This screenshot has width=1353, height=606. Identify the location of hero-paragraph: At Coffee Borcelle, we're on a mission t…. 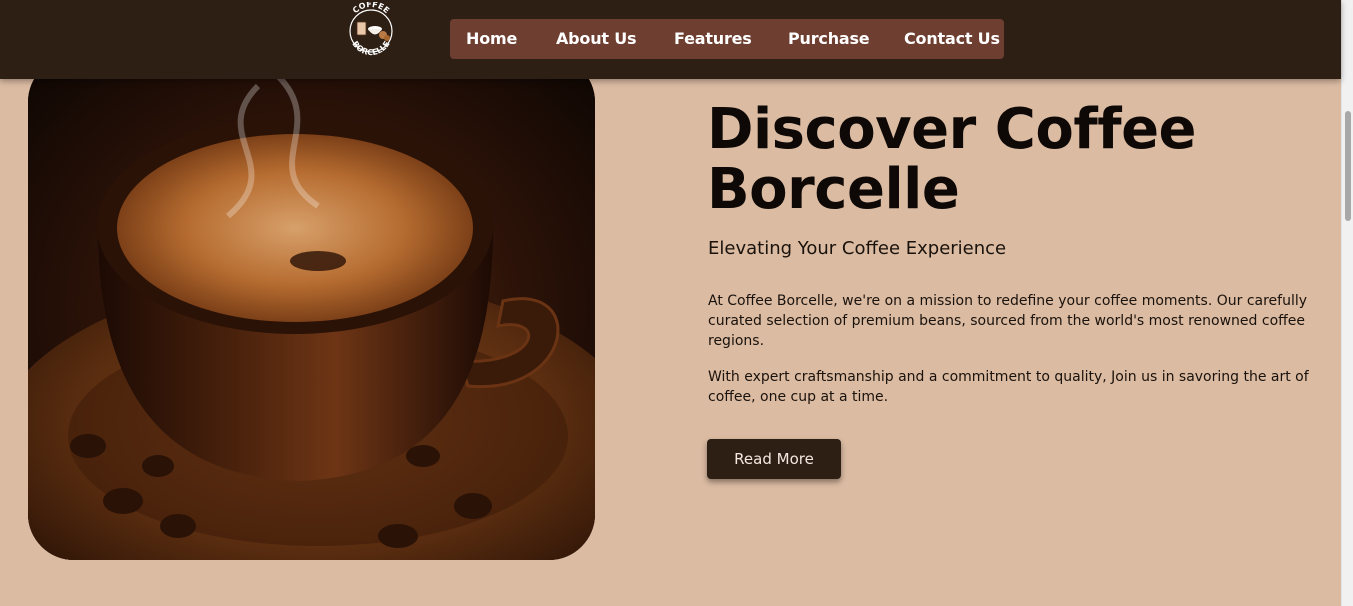
(1008, 321).